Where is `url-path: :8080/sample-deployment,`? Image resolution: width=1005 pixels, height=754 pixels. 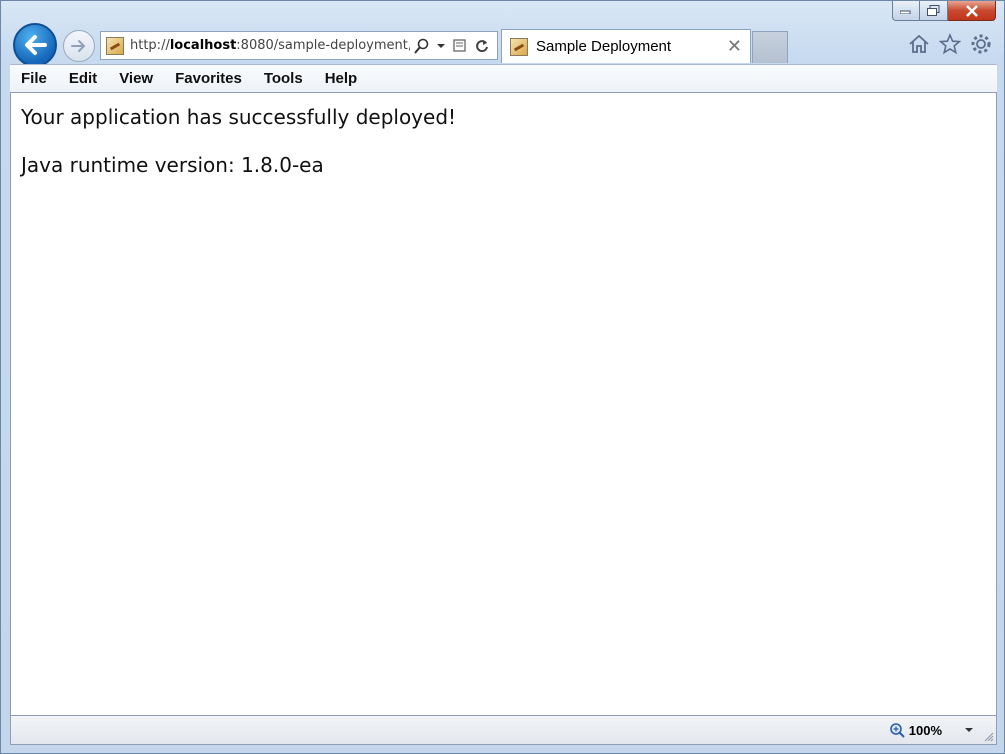
url-path: :8080/sample-deployment, is located at coordinates (323, 45).